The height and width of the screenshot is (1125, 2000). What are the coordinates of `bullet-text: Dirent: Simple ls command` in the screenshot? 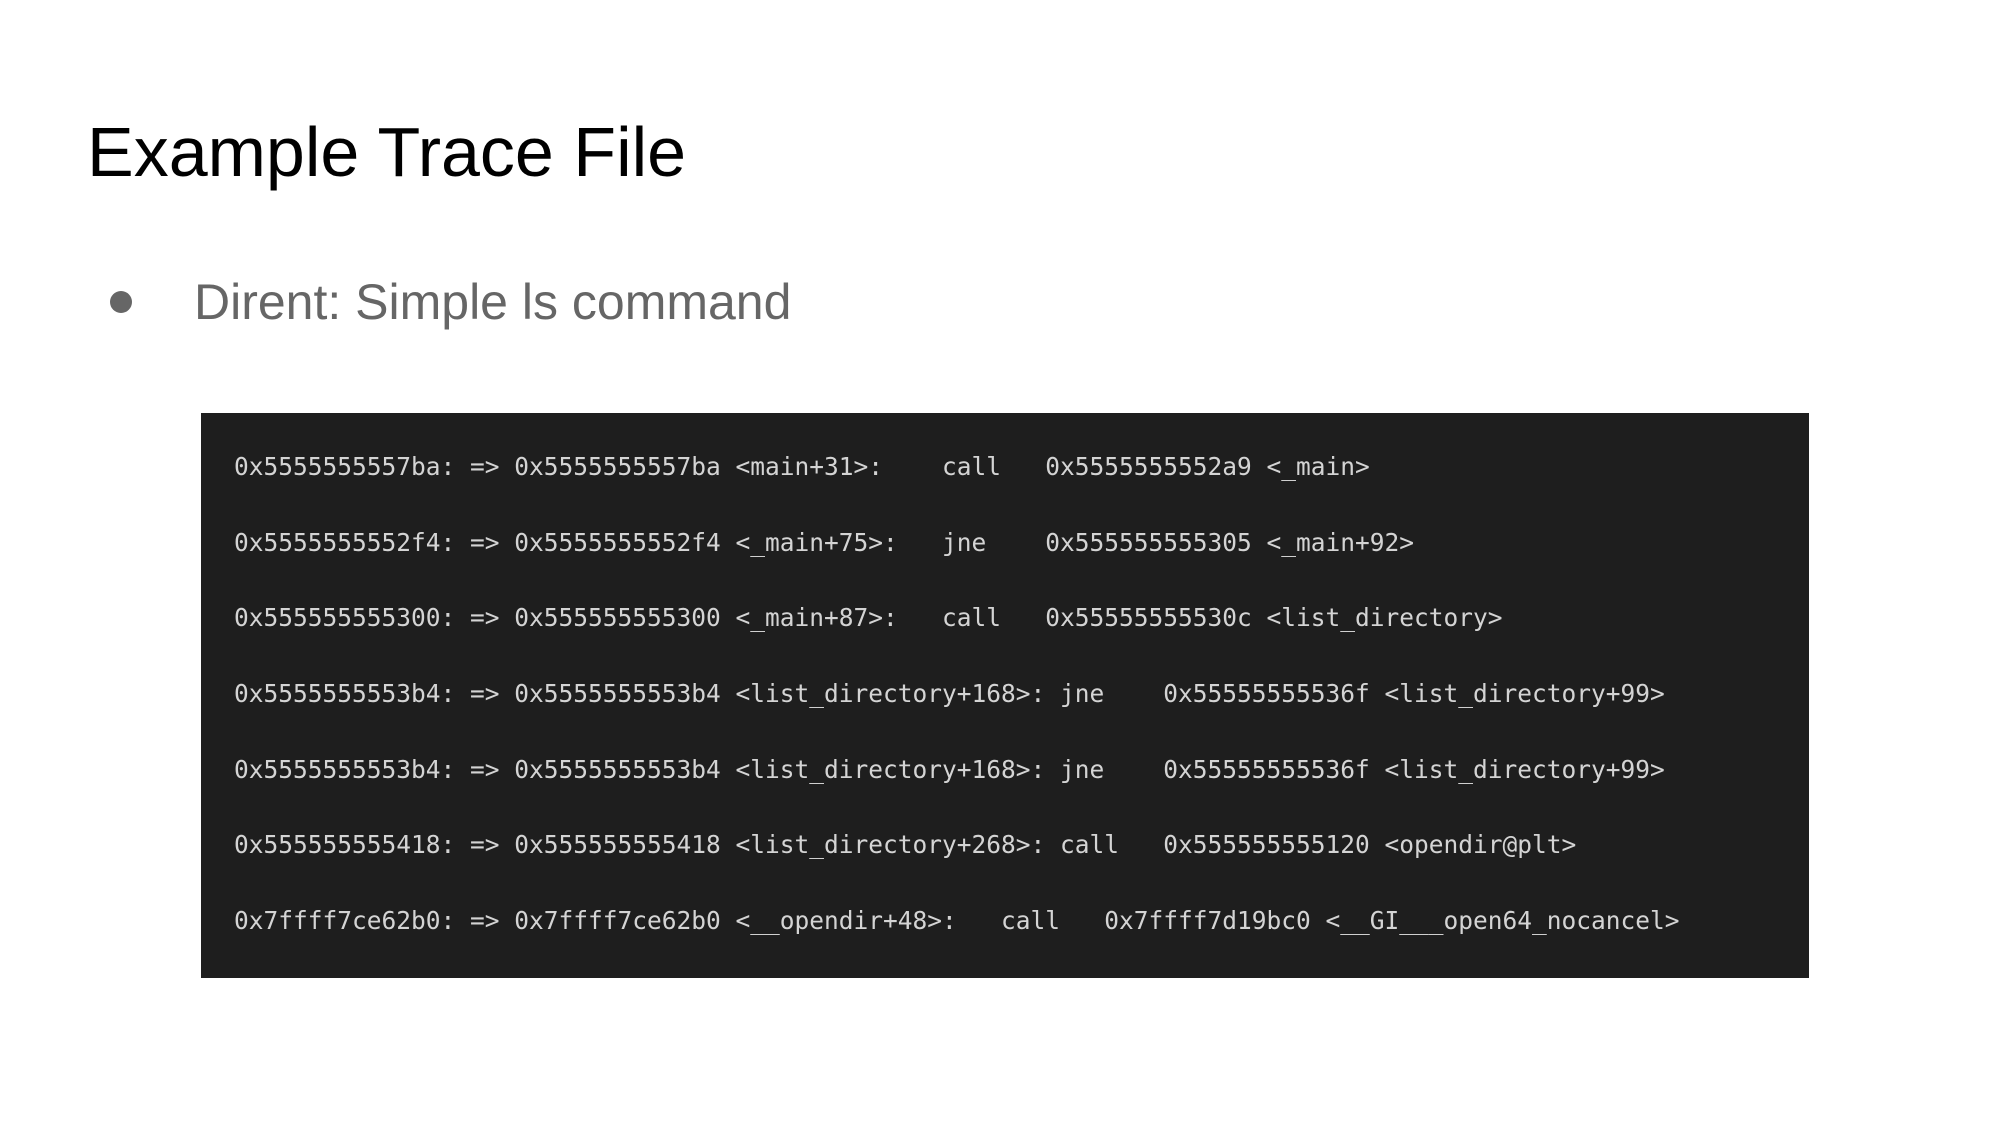 It's located at (493, 302).